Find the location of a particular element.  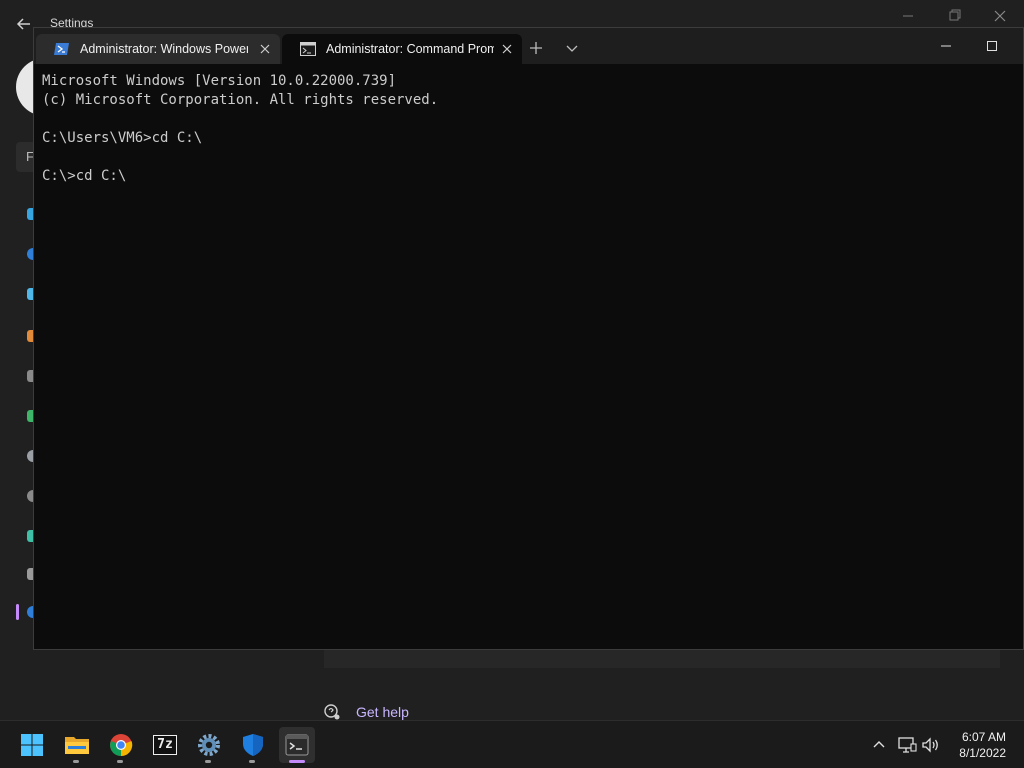

taskbar-chrome is located at coordinates (121, 745).